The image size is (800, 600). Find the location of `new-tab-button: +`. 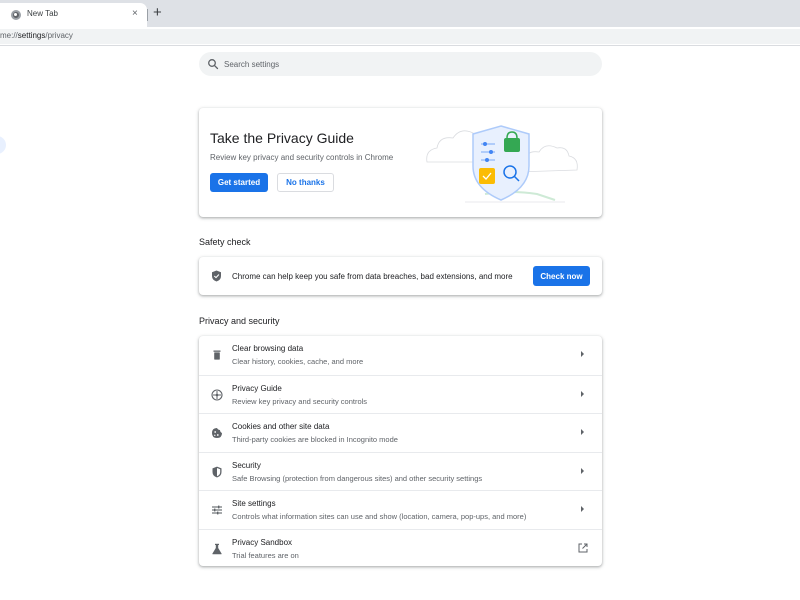

new-tab-button: + is located at coordinates (157, 12).